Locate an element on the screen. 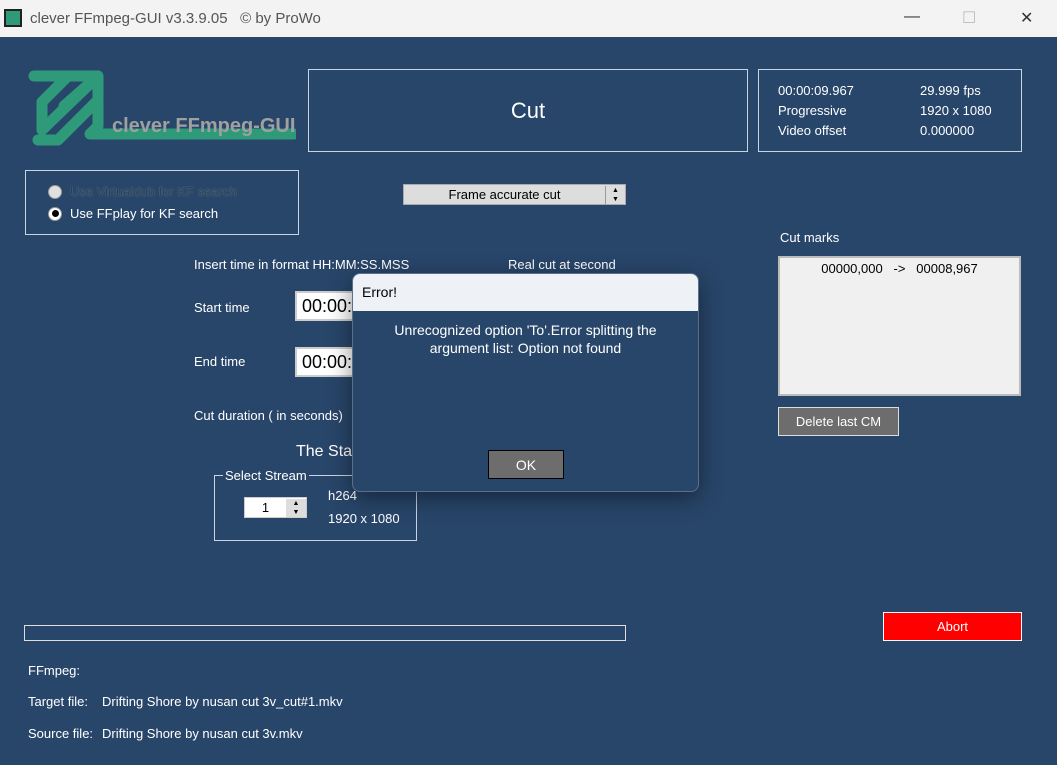 The height and width of the screenshot is (765, 1057). radio-icon is located at coordinates (55, 191).